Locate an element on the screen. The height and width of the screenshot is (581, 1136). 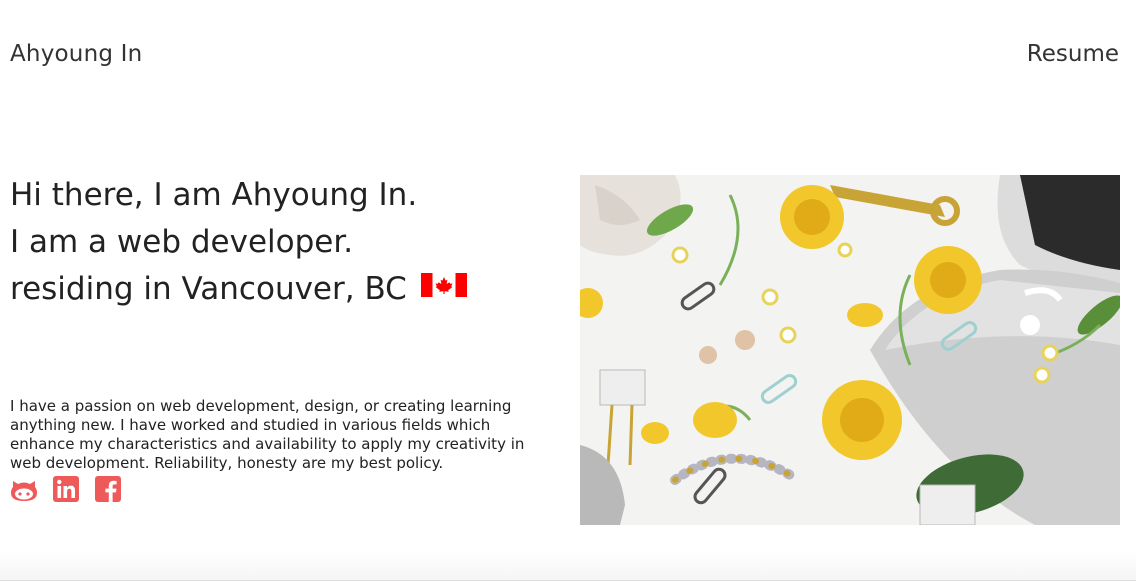
social-links is located at coordinates (66, 489).